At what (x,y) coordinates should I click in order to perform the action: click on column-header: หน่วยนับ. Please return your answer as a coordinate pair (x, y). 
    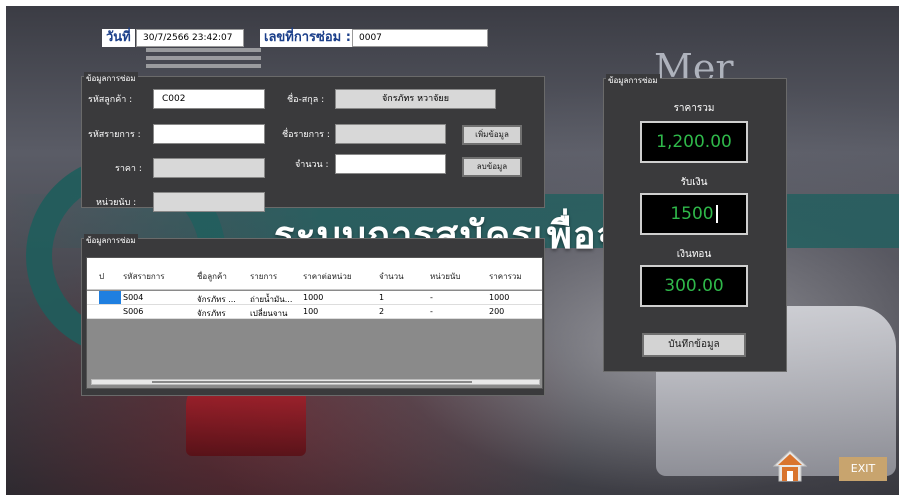
    Looking at the image, I should click on (445, 276).